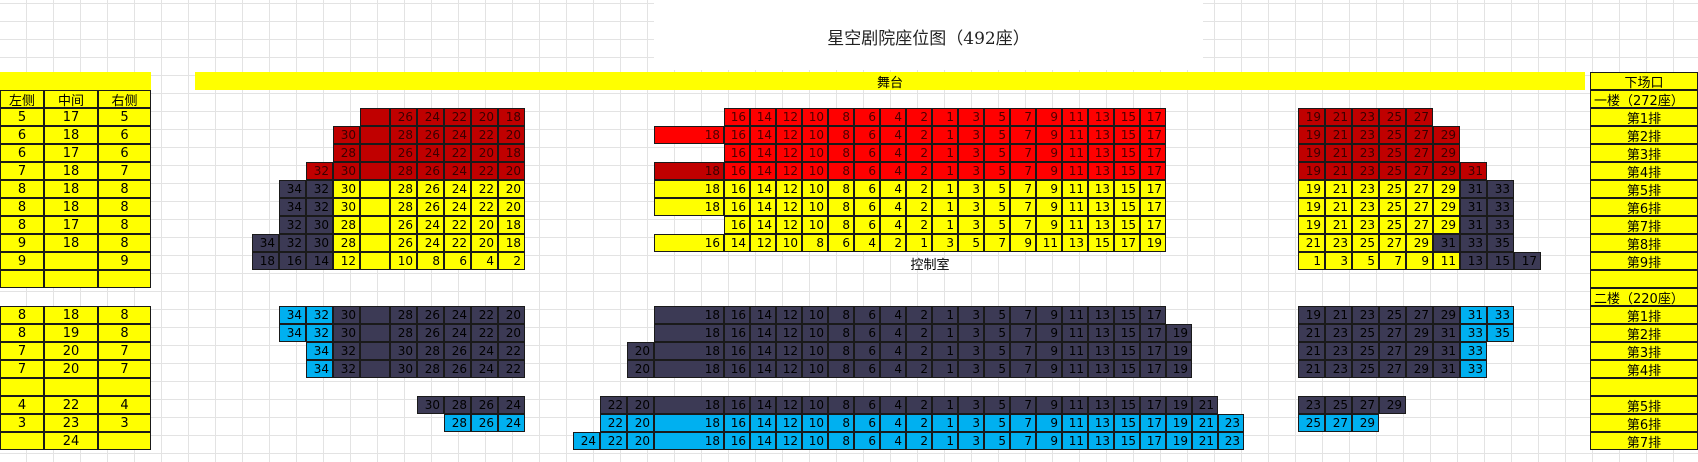  Describe the element at coordinates (1644, 279) in the screenshot. I see `row-label` at that location.